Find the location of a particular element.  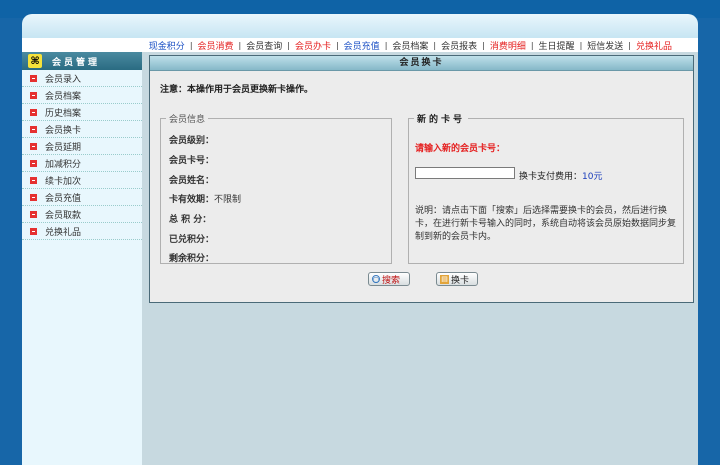

sidebar-item-label: 历史档案 is located at coordinates (63, 113).